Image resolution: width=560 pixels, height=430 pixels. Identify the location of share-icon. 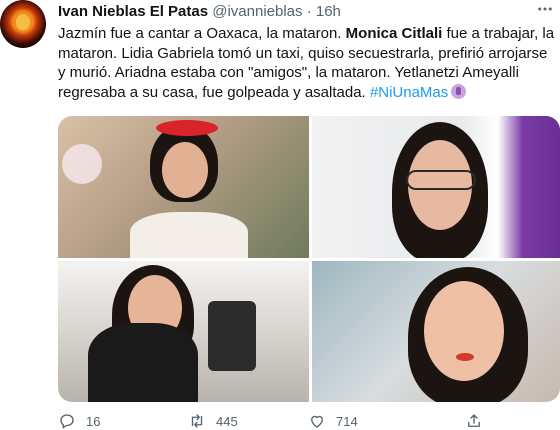
(474, 420).